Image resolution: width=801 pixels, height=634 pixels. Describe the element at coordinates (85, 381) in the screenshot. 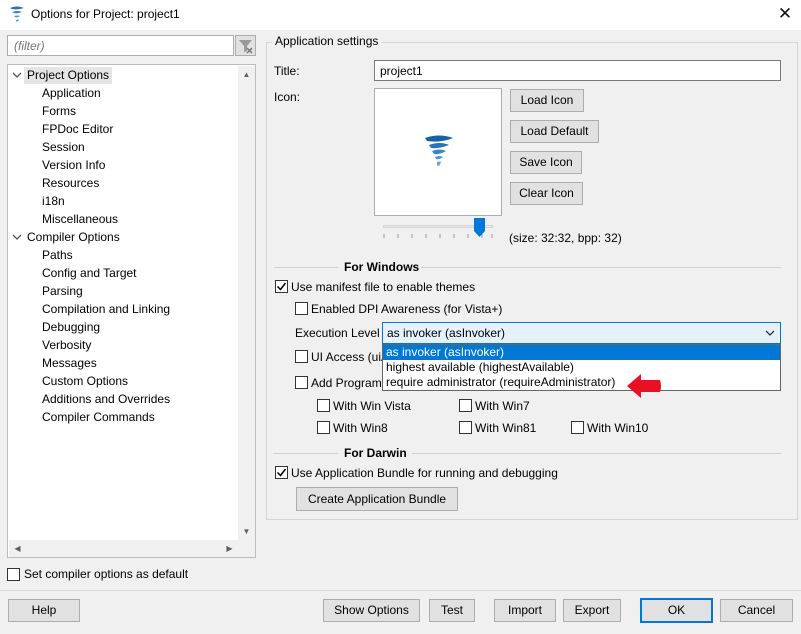

I see `tree-item-custom-options: Custom Options` at that location.